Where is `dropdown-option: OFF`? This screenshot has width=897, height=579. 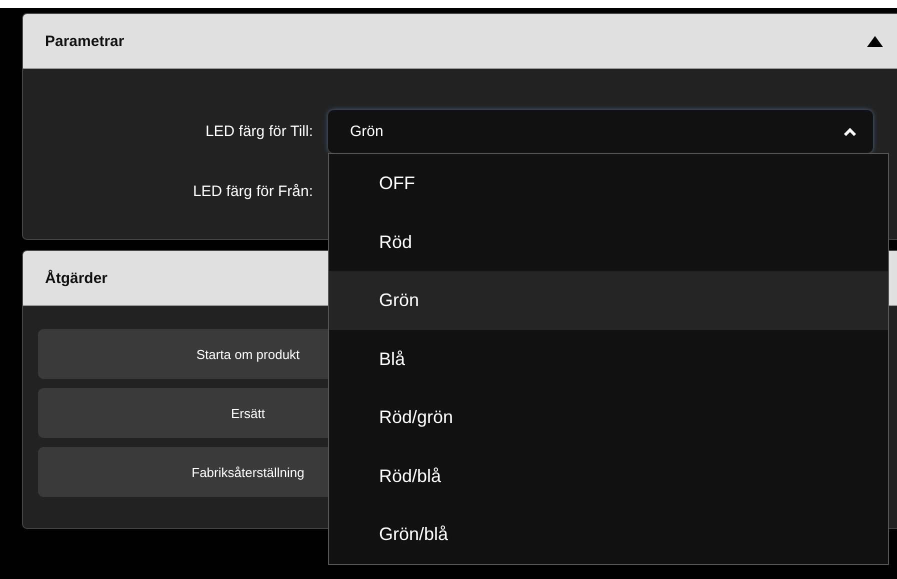
dropdown-option: OFF is located at coordinates (608, 183).